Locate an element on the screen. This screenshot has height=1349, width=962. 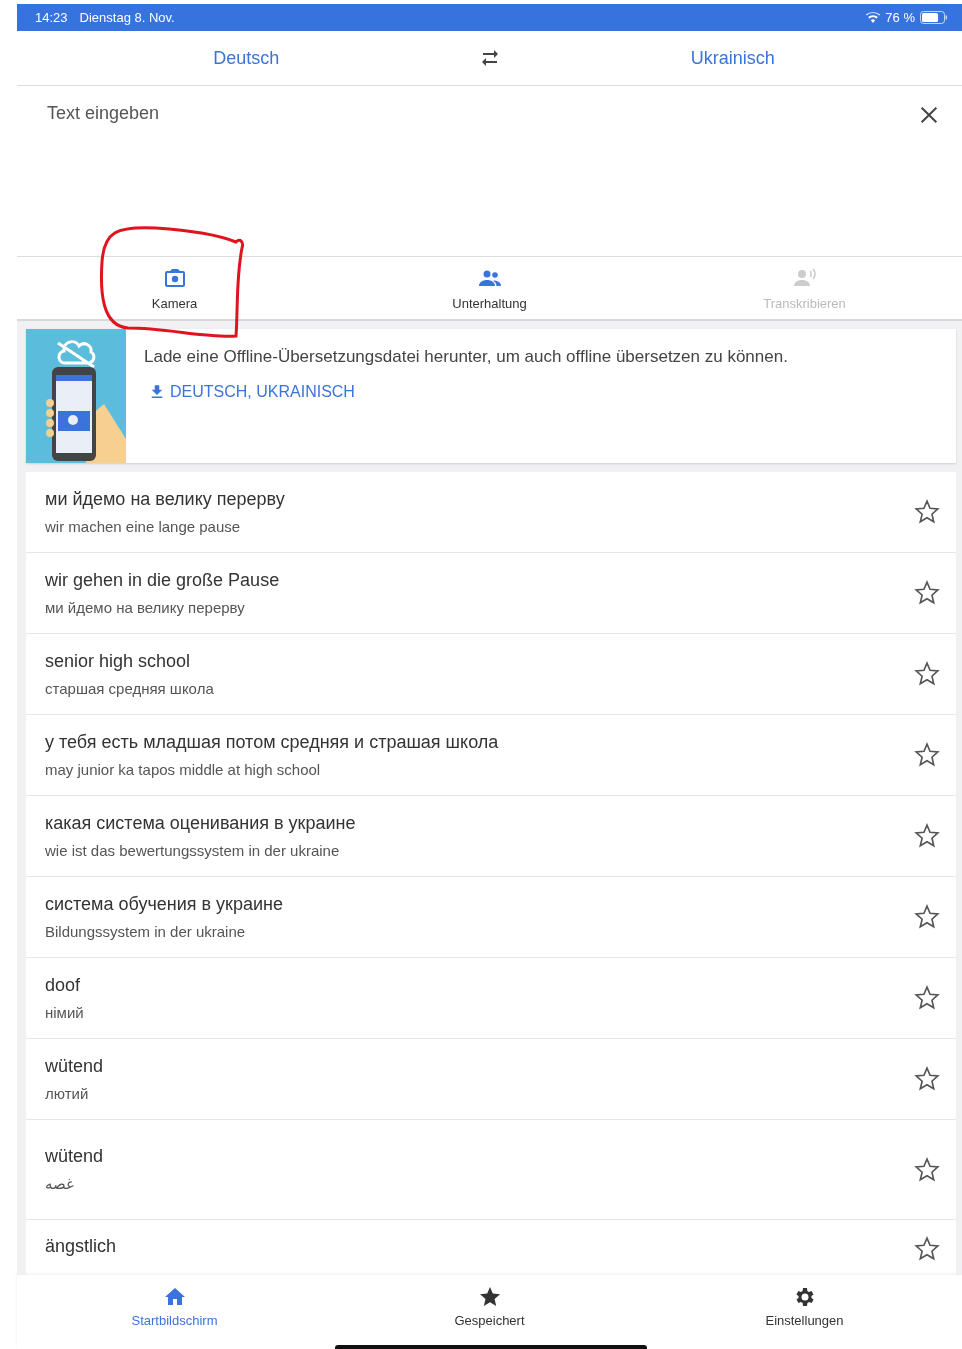
text-input-field: Text eingeben is located at coordinates (481, 113).